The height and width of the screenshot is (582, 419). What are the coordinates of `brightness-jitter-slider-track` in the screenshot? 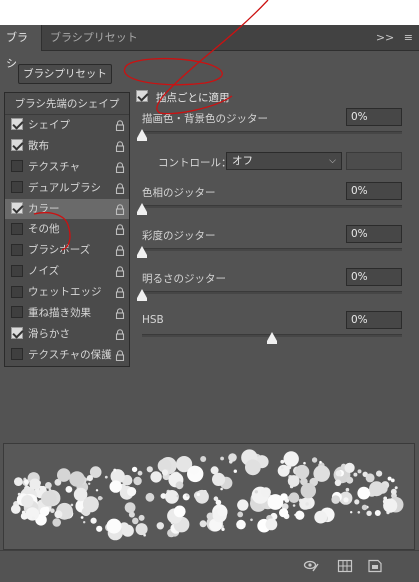 It's located at (272, 292).